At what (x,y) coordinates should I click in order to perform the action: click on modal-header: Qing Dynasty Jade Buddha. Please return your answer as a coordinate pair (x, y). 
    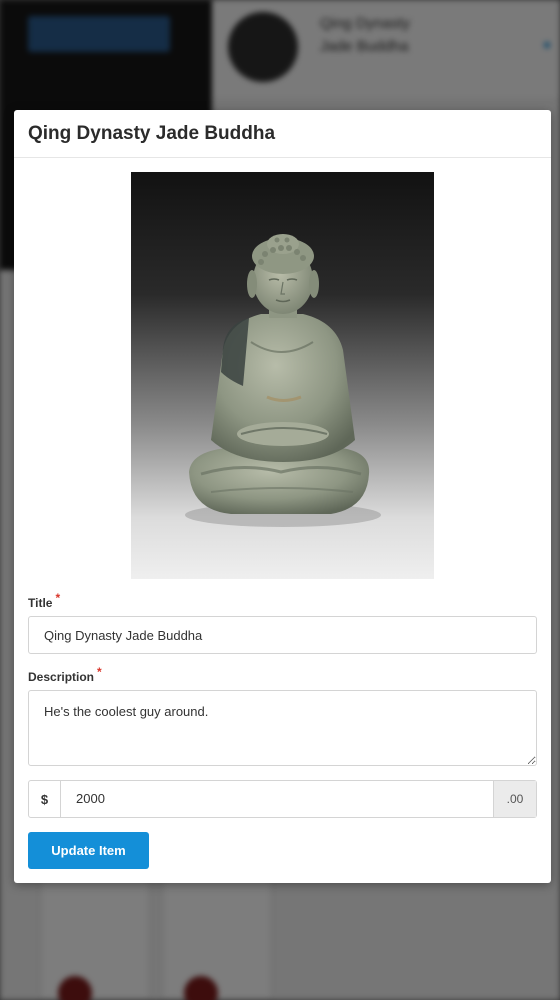
    Looking at the image, I should click on (282, 134).